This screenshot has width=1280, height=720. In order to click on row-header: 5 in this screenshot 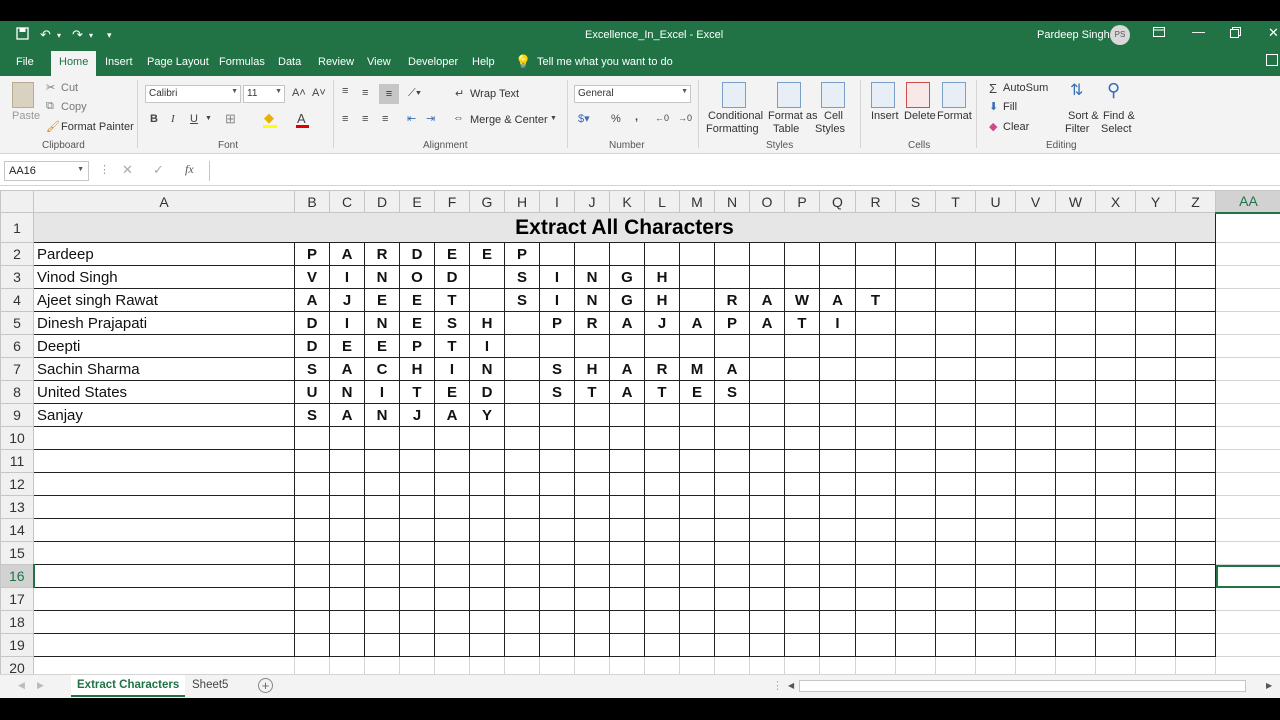, I will do `click(17, 323)`.